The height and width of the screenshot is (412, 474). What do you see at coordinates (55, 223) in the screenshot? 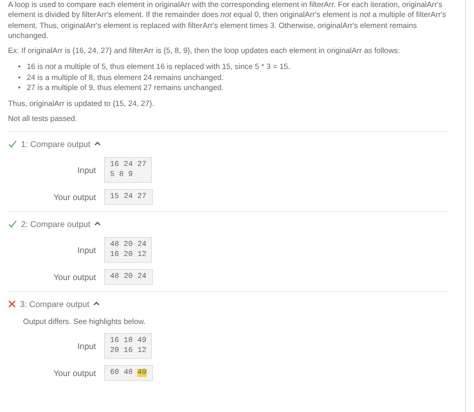
I see `test-title: 2: Compare output` at bounding box center [55, 223].